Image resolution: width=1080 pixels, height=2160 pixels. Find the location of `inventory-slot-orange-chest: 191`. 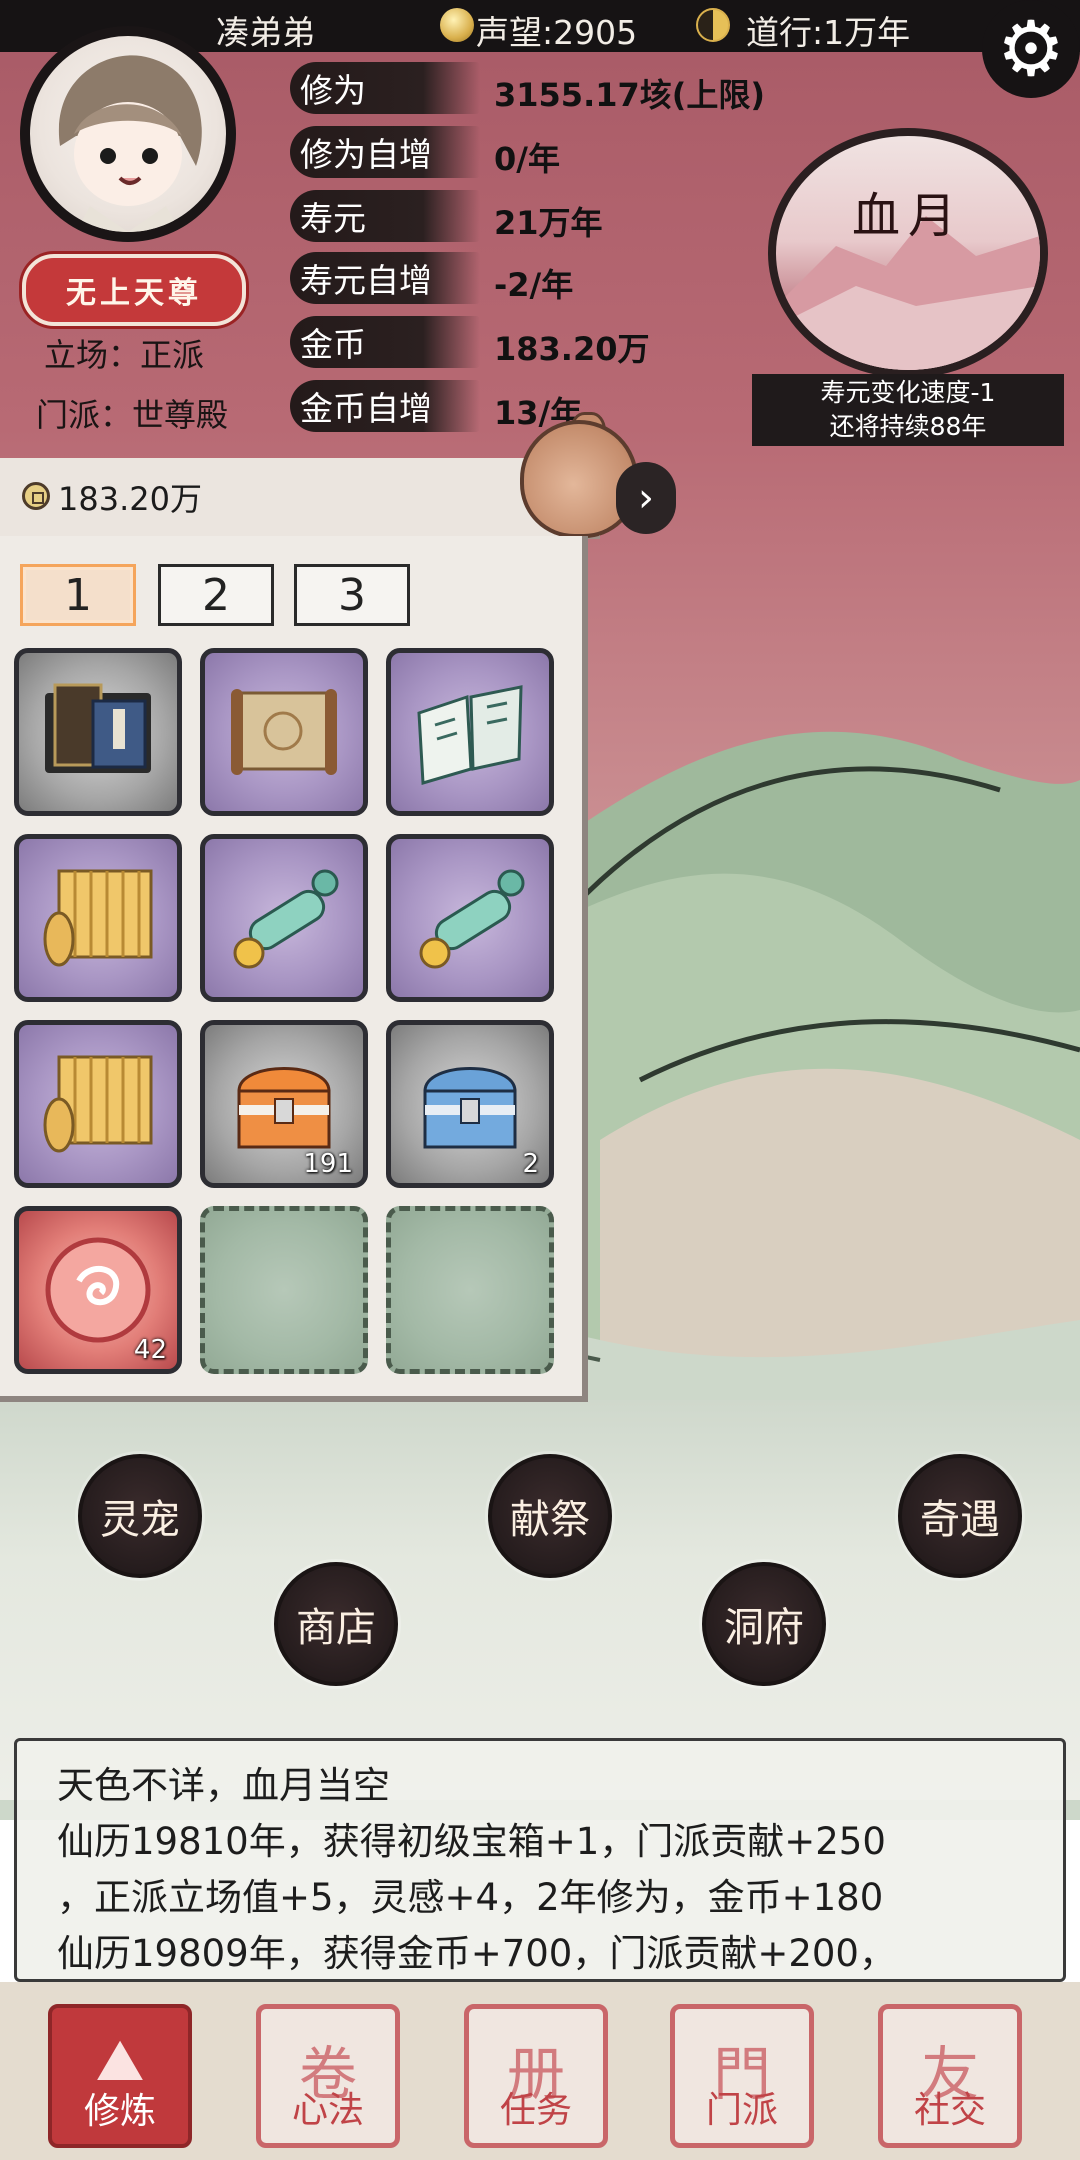

inventory-slot-orange-chest: 191 is located at coordinates (284, 1104).